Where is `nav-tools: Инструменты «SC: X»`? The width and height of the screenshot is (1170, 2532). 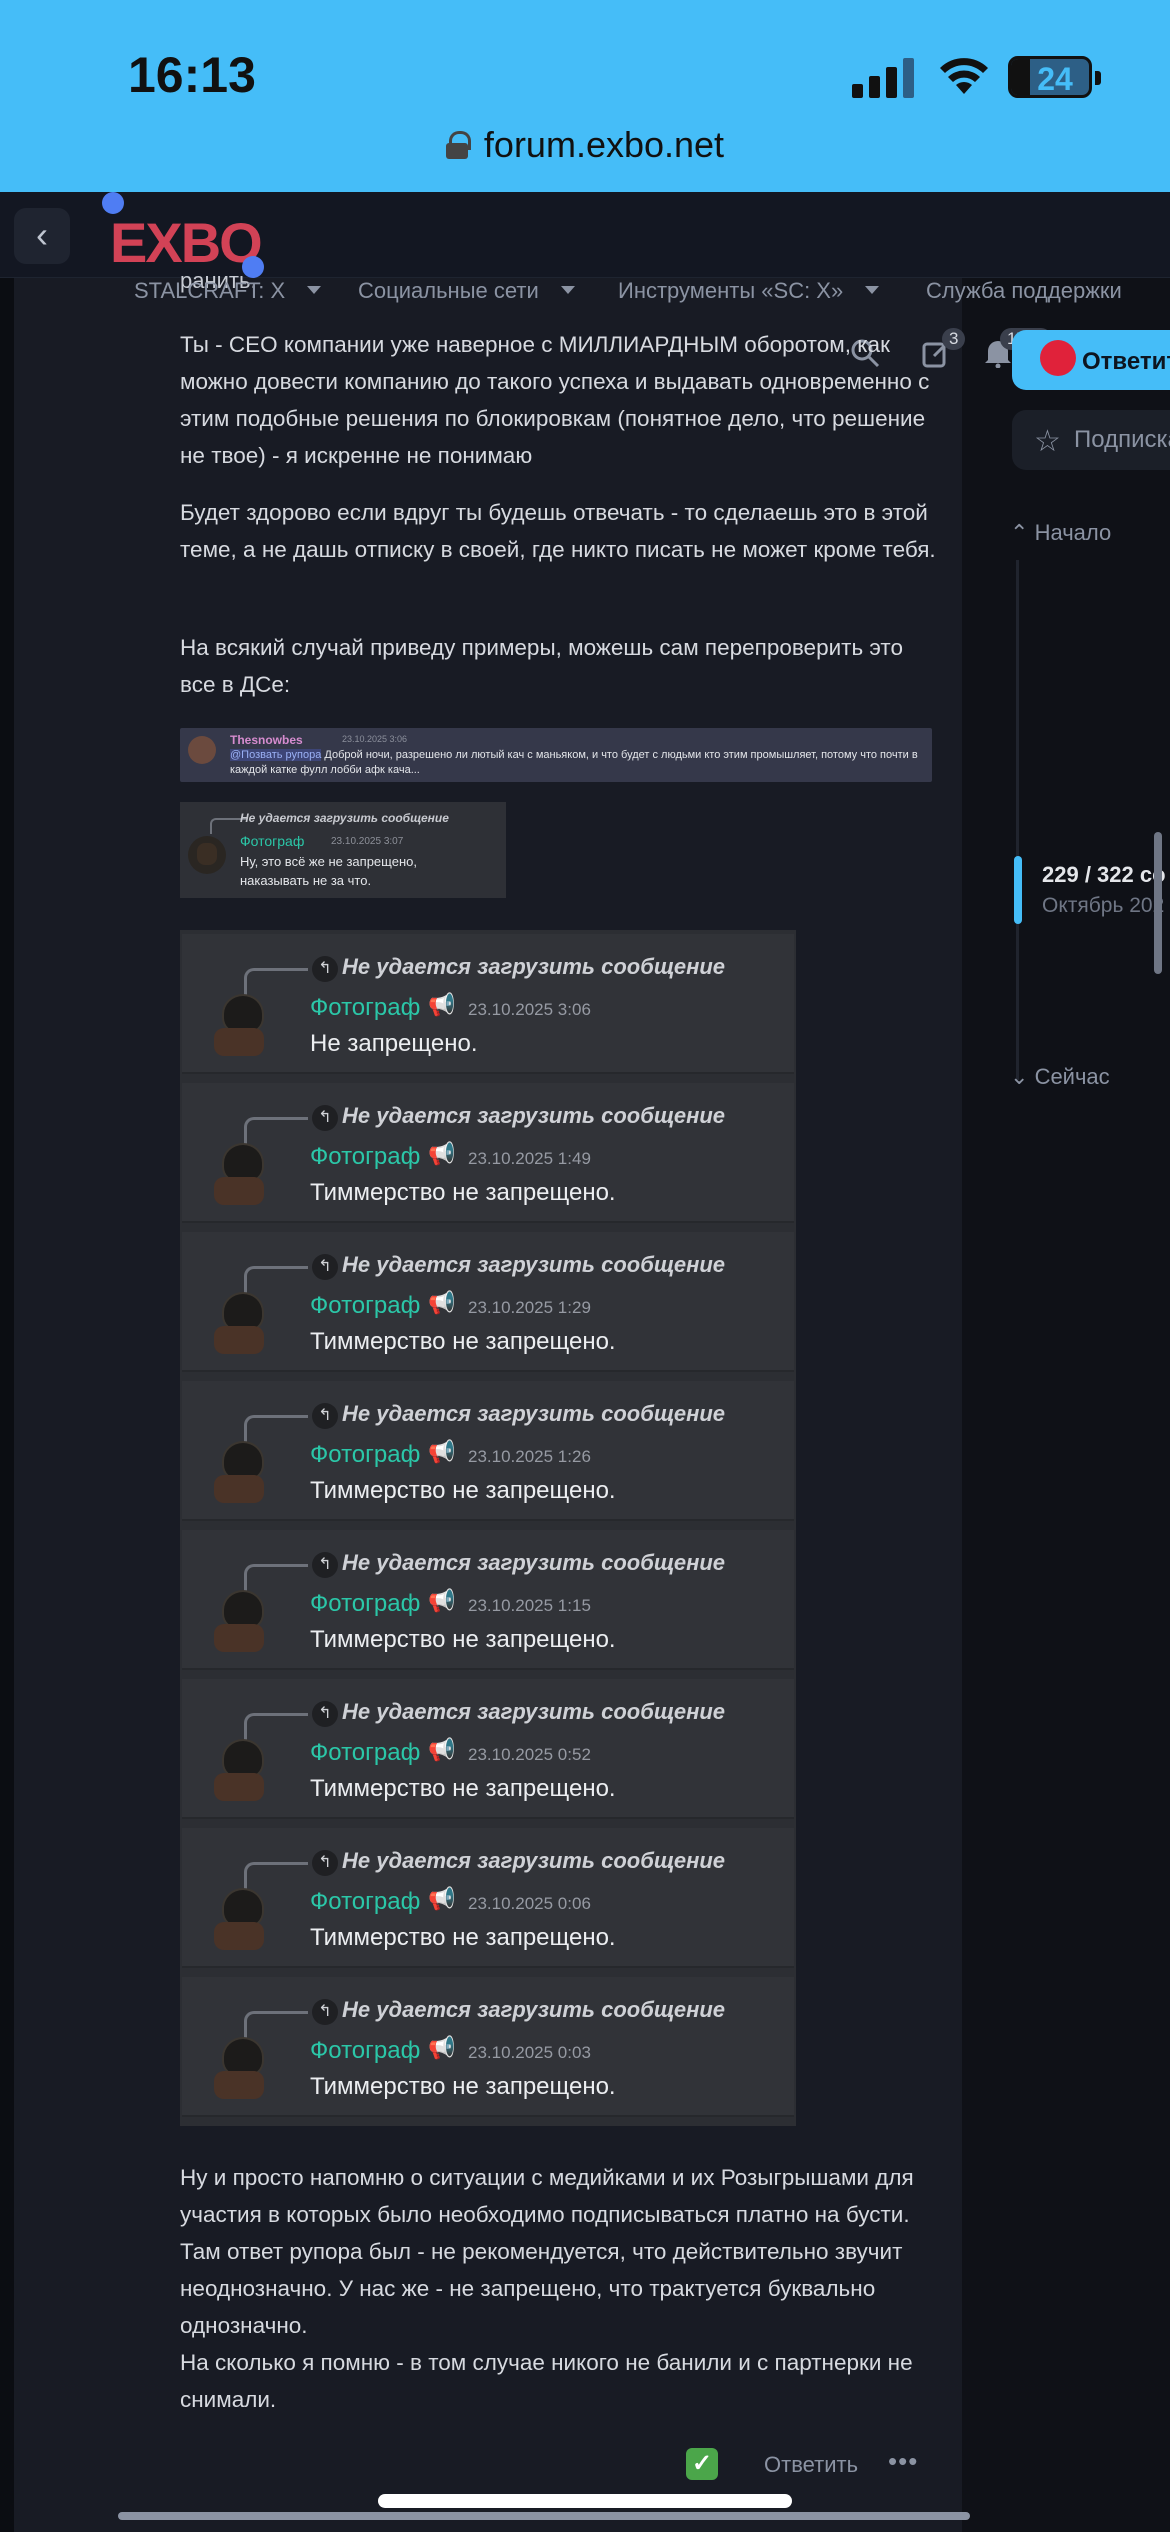 nav-tools: Инструменты «SC: X» is located at coordinates (749, 291).